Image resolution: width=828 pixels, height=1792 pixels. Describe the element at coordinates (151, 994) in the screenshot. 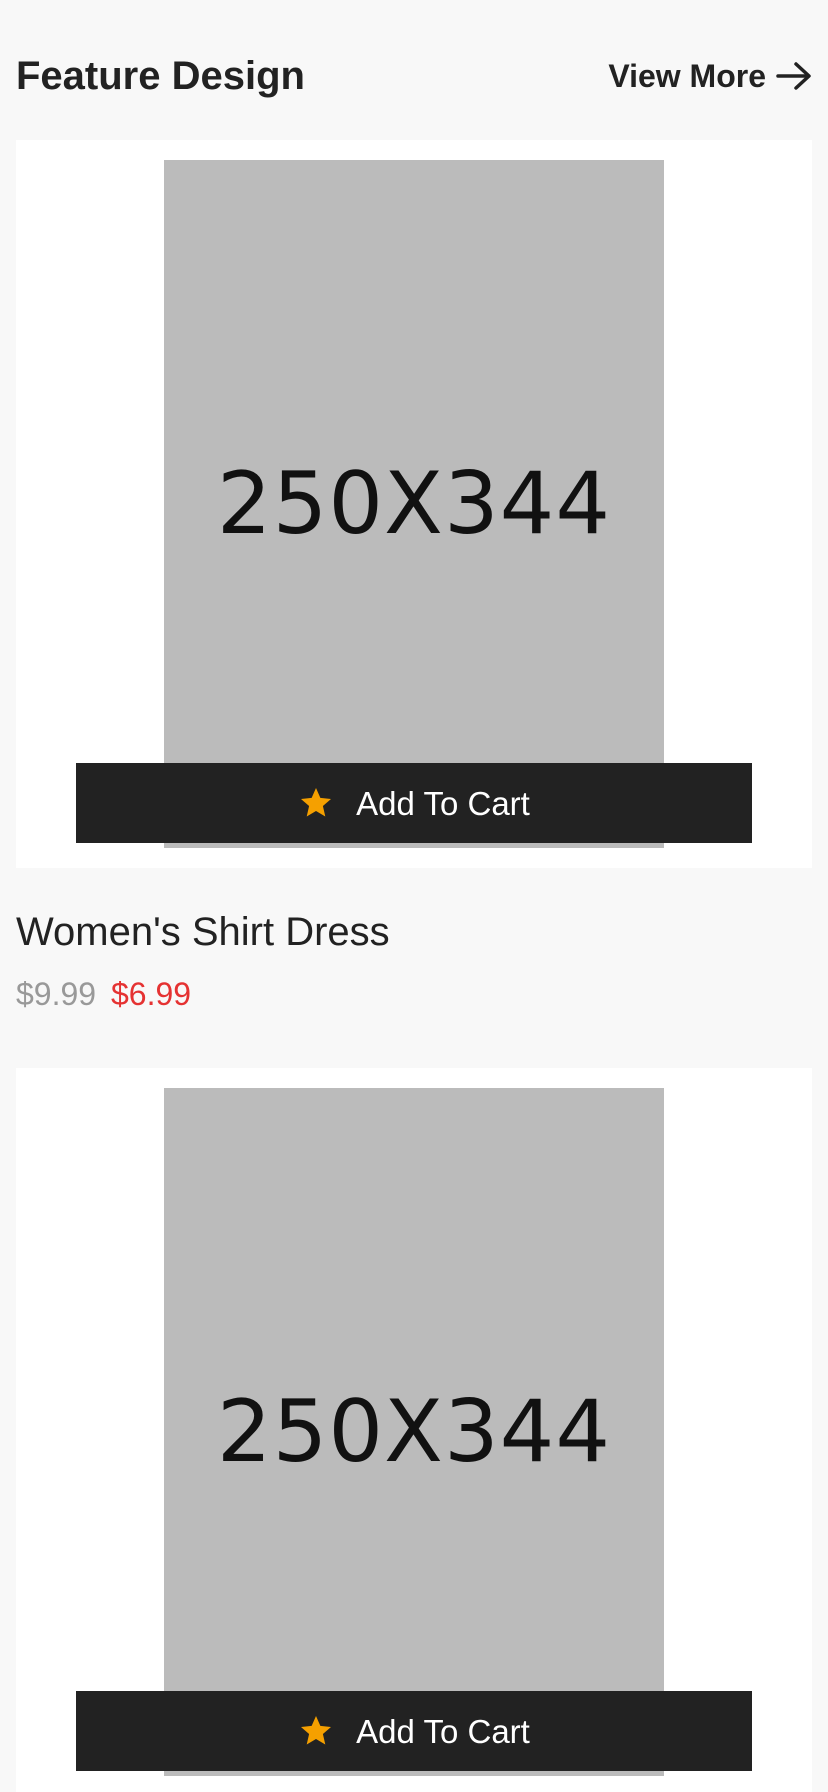

I see `sale-price: $6.99` at that location.